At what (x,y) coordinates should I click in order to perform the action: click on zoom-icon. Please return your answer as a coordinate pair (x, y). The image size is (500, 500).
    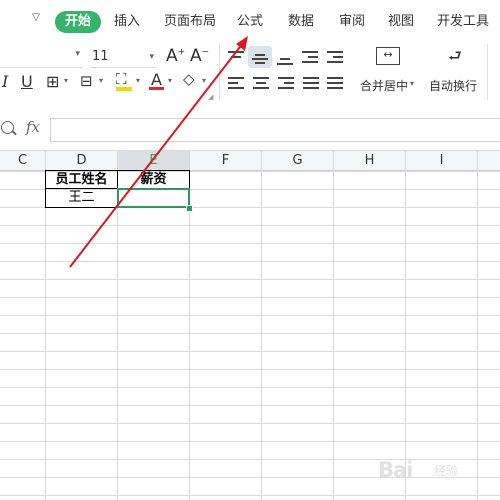
    Looking at the image, I should click on (7, 127).